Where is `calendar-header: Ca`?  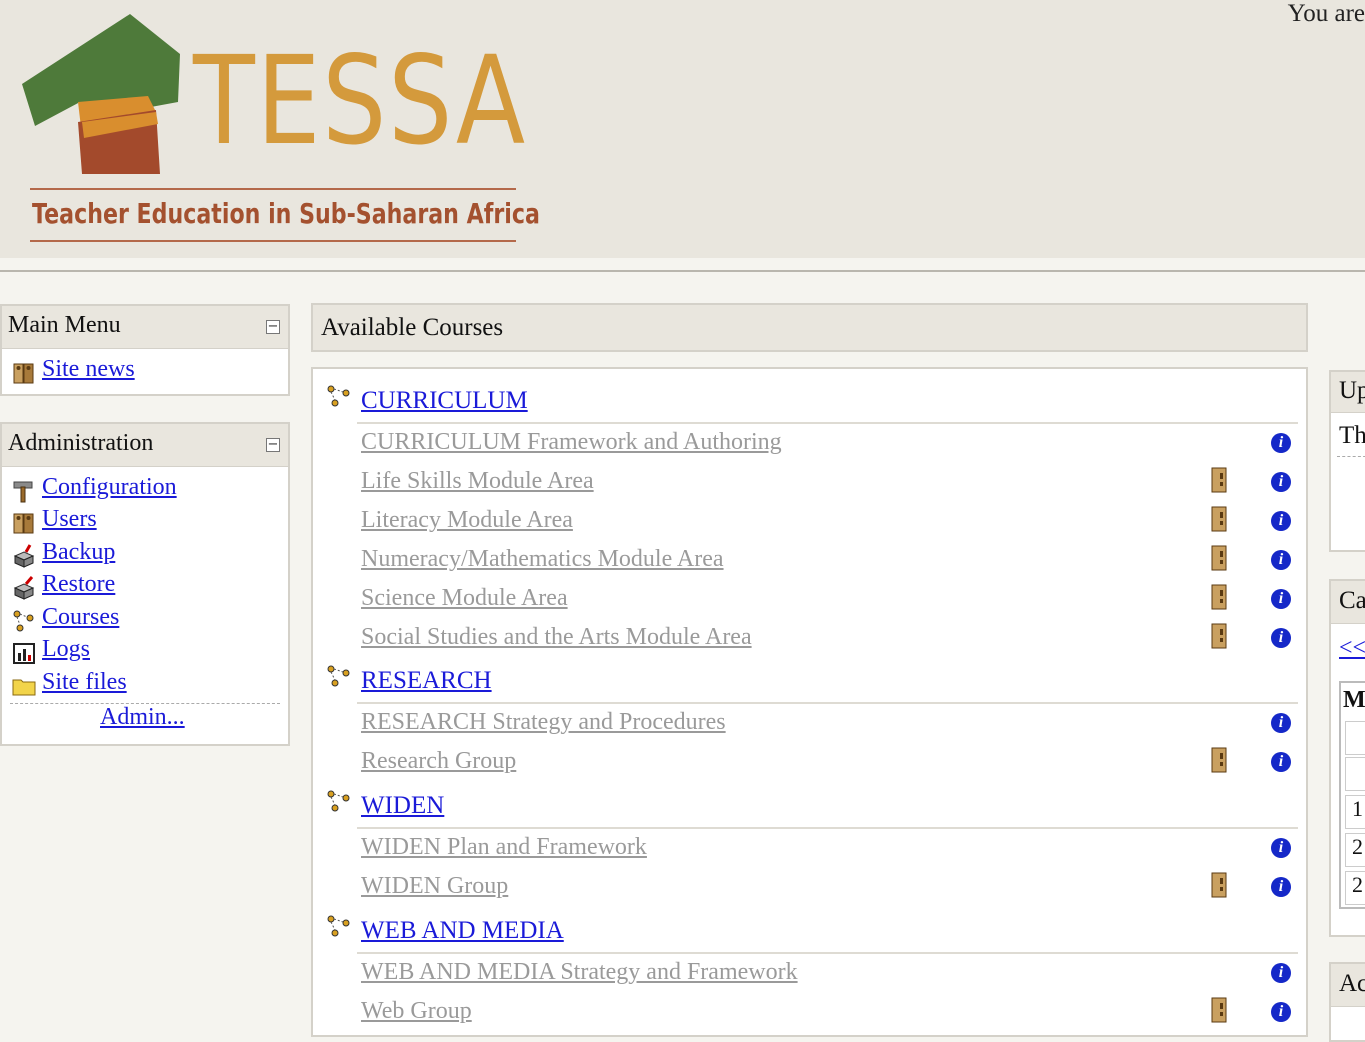 calendar-header: Ca is located at coordinates (1348, 602).